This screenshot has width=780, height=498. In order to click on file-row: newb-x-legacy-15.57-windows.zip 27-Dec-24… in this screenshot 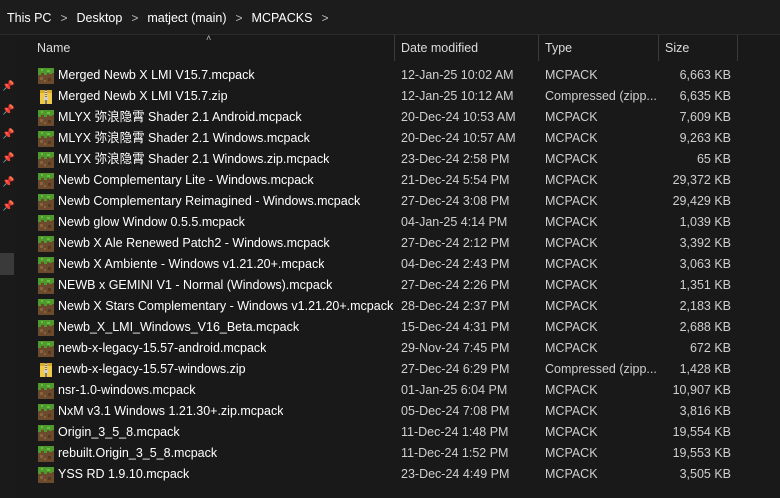, I will do `click(399, 369)`.